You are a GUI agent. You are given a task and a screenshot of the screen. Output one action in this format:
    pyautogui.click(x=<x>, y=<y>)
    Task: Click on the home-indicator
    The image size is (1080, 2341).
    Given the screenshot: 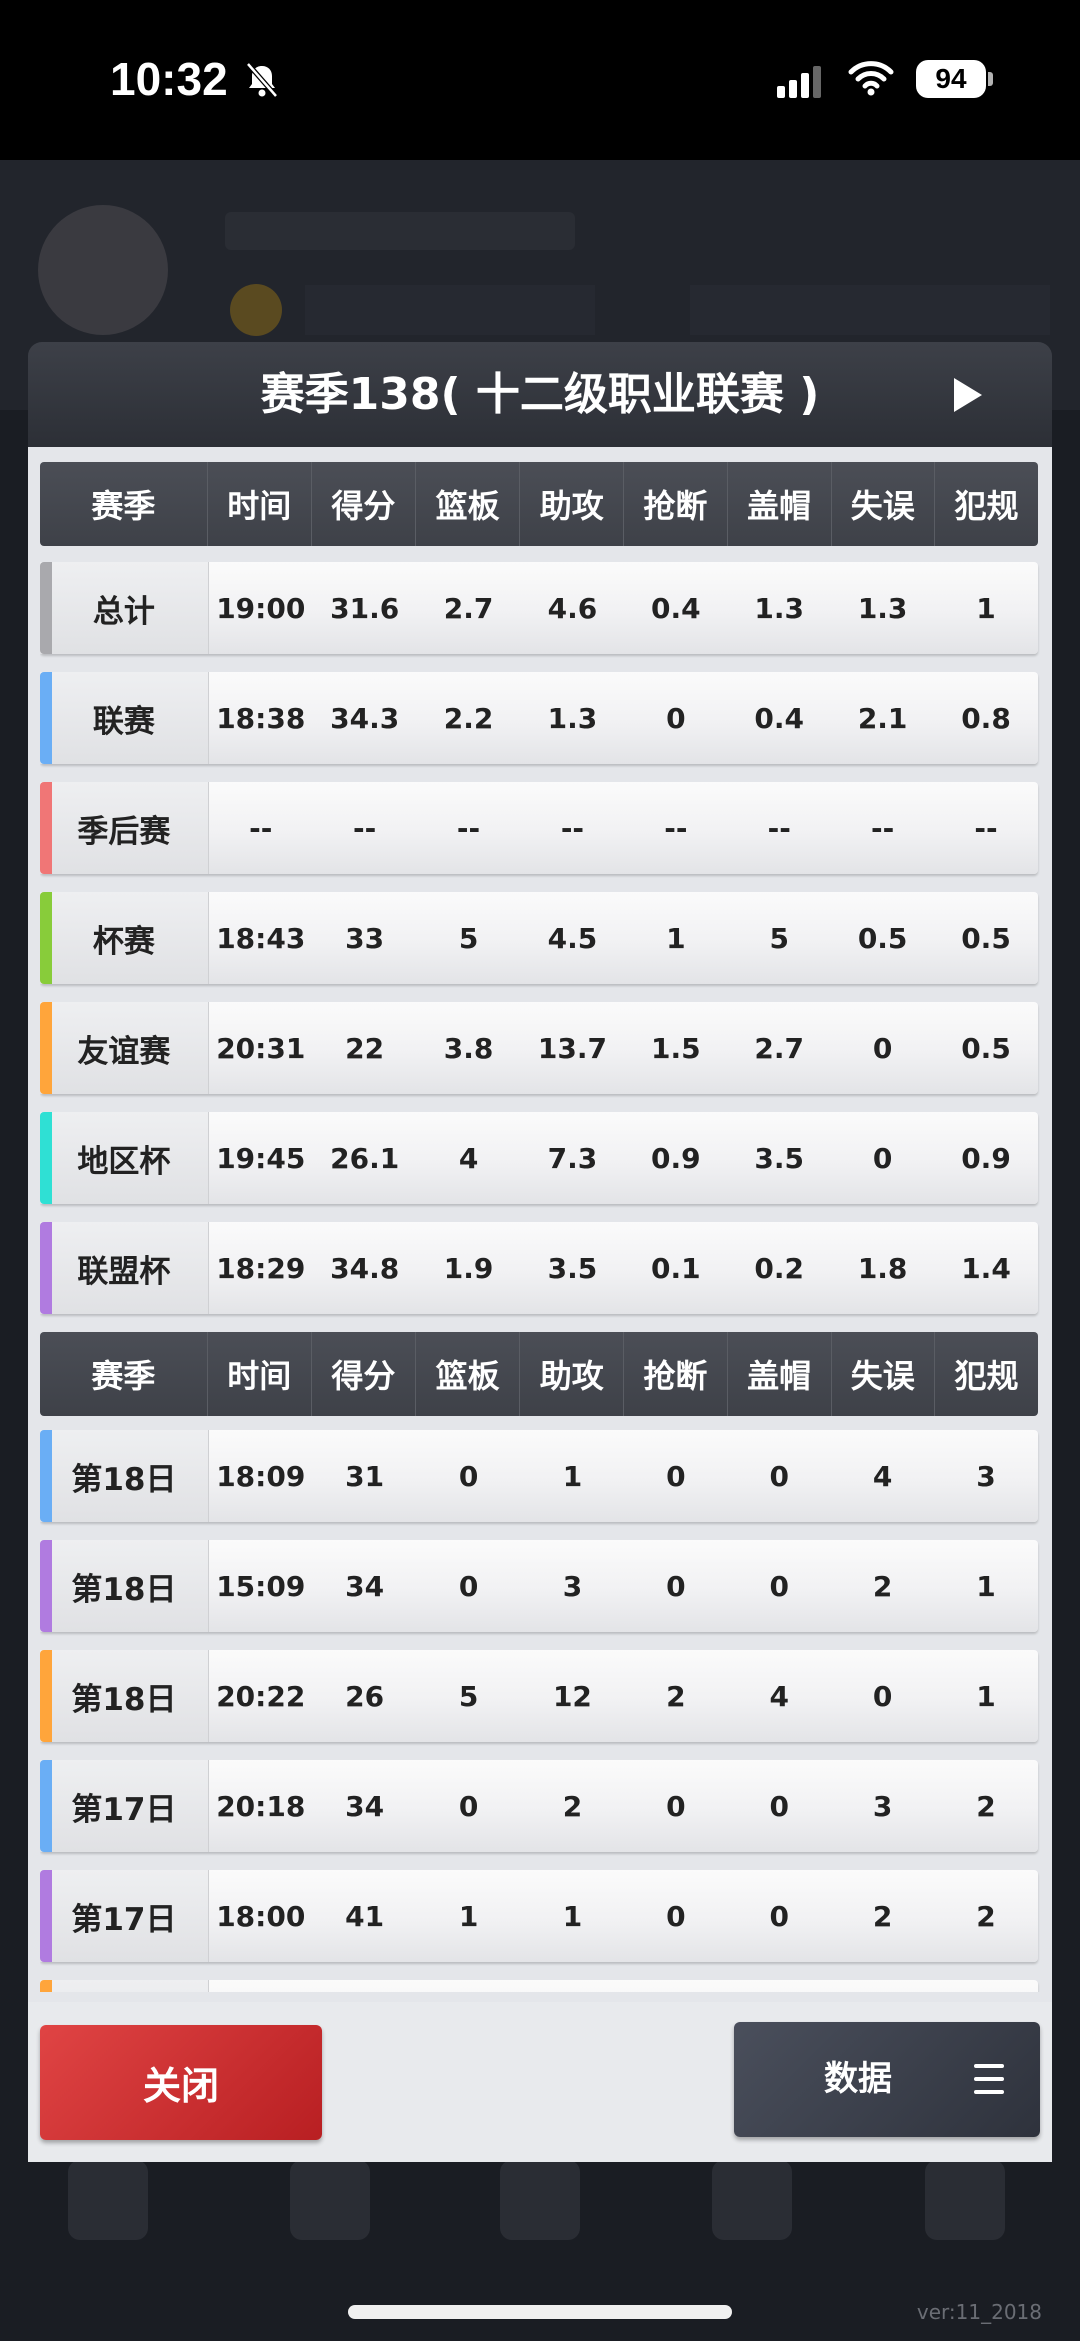 What is the action you would take?
    pyautogui.click(x=540, y=2312)
    